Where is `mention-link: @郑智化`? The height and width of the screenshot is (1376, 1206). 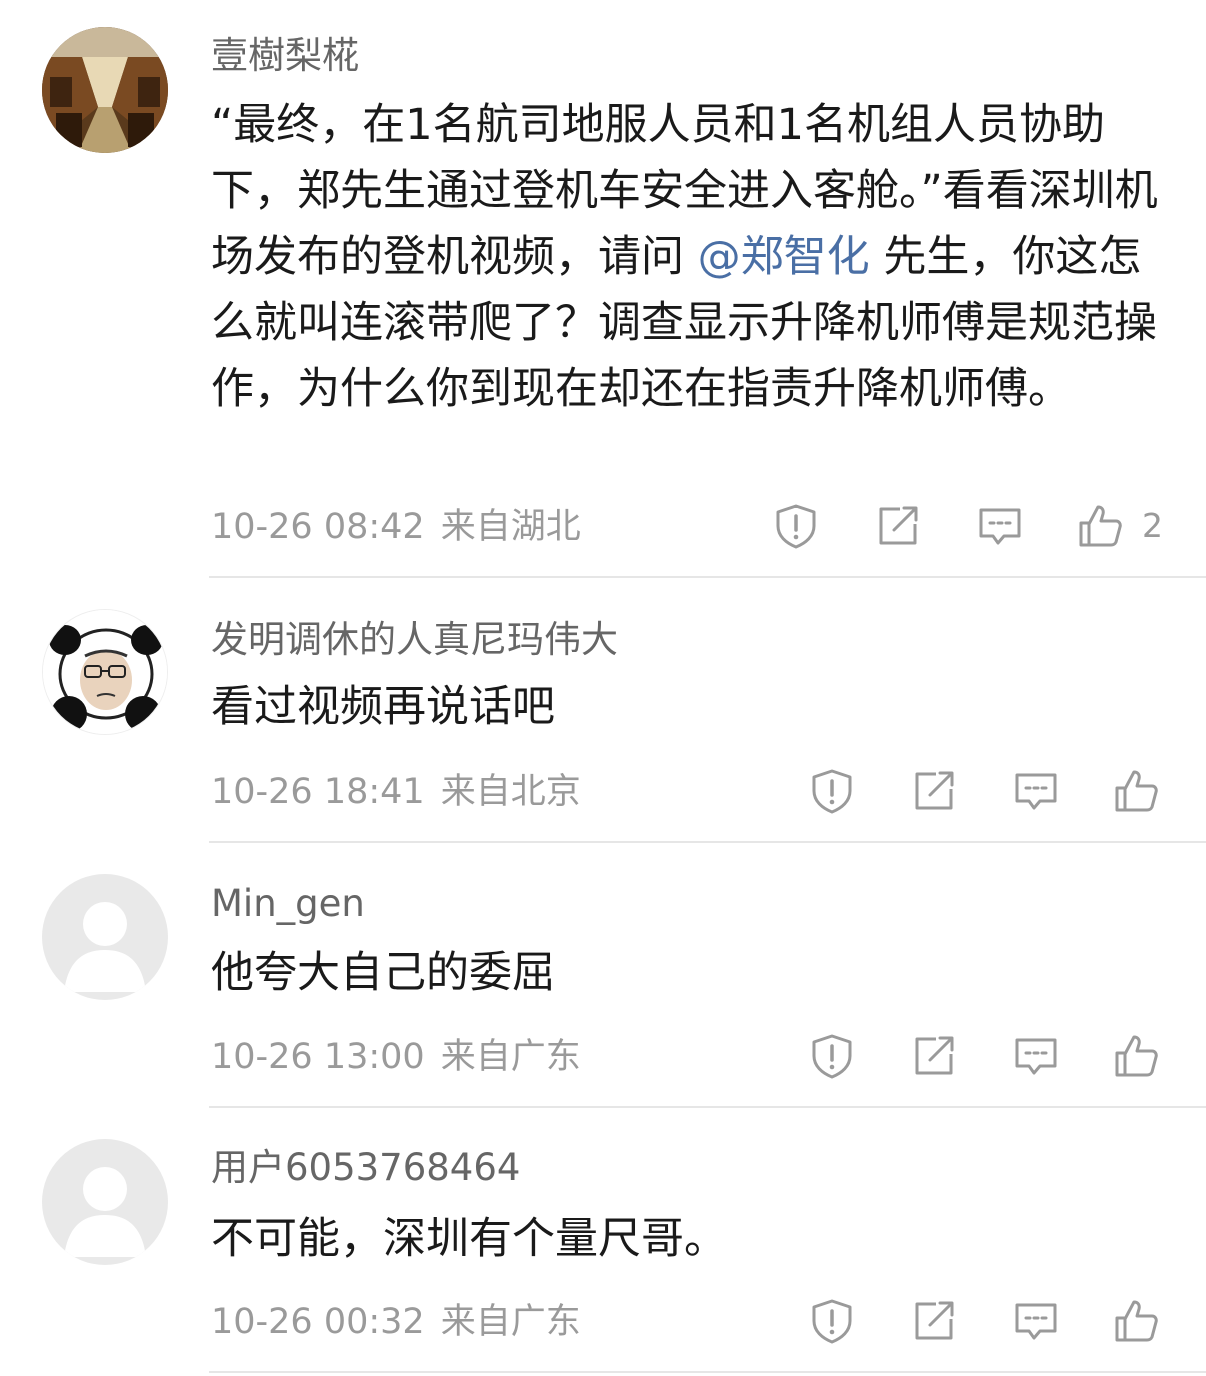
mention-link: @郑智化 is located at coordinates (784, 257).